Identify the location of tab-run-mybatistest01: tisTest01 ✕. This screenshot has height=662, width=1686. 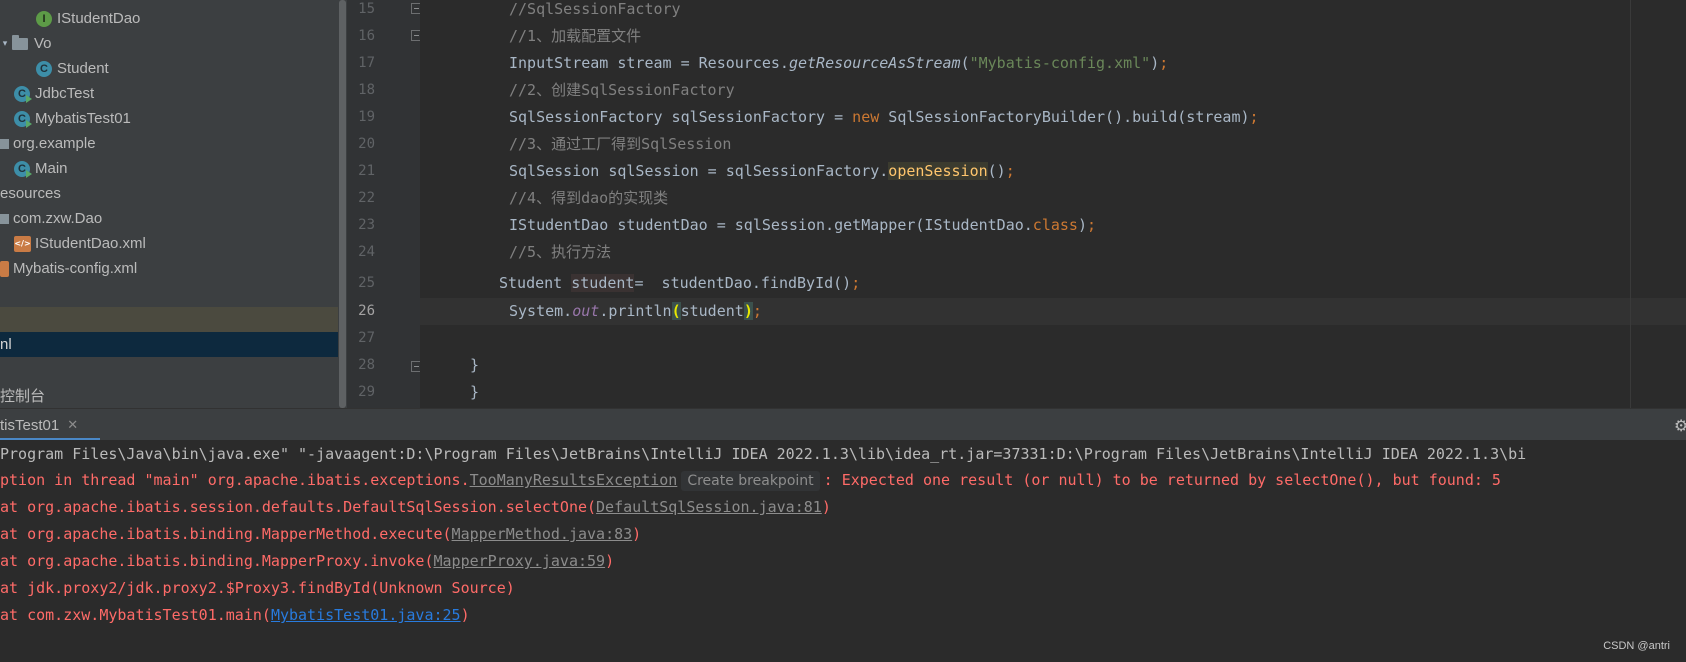
(43, 425).